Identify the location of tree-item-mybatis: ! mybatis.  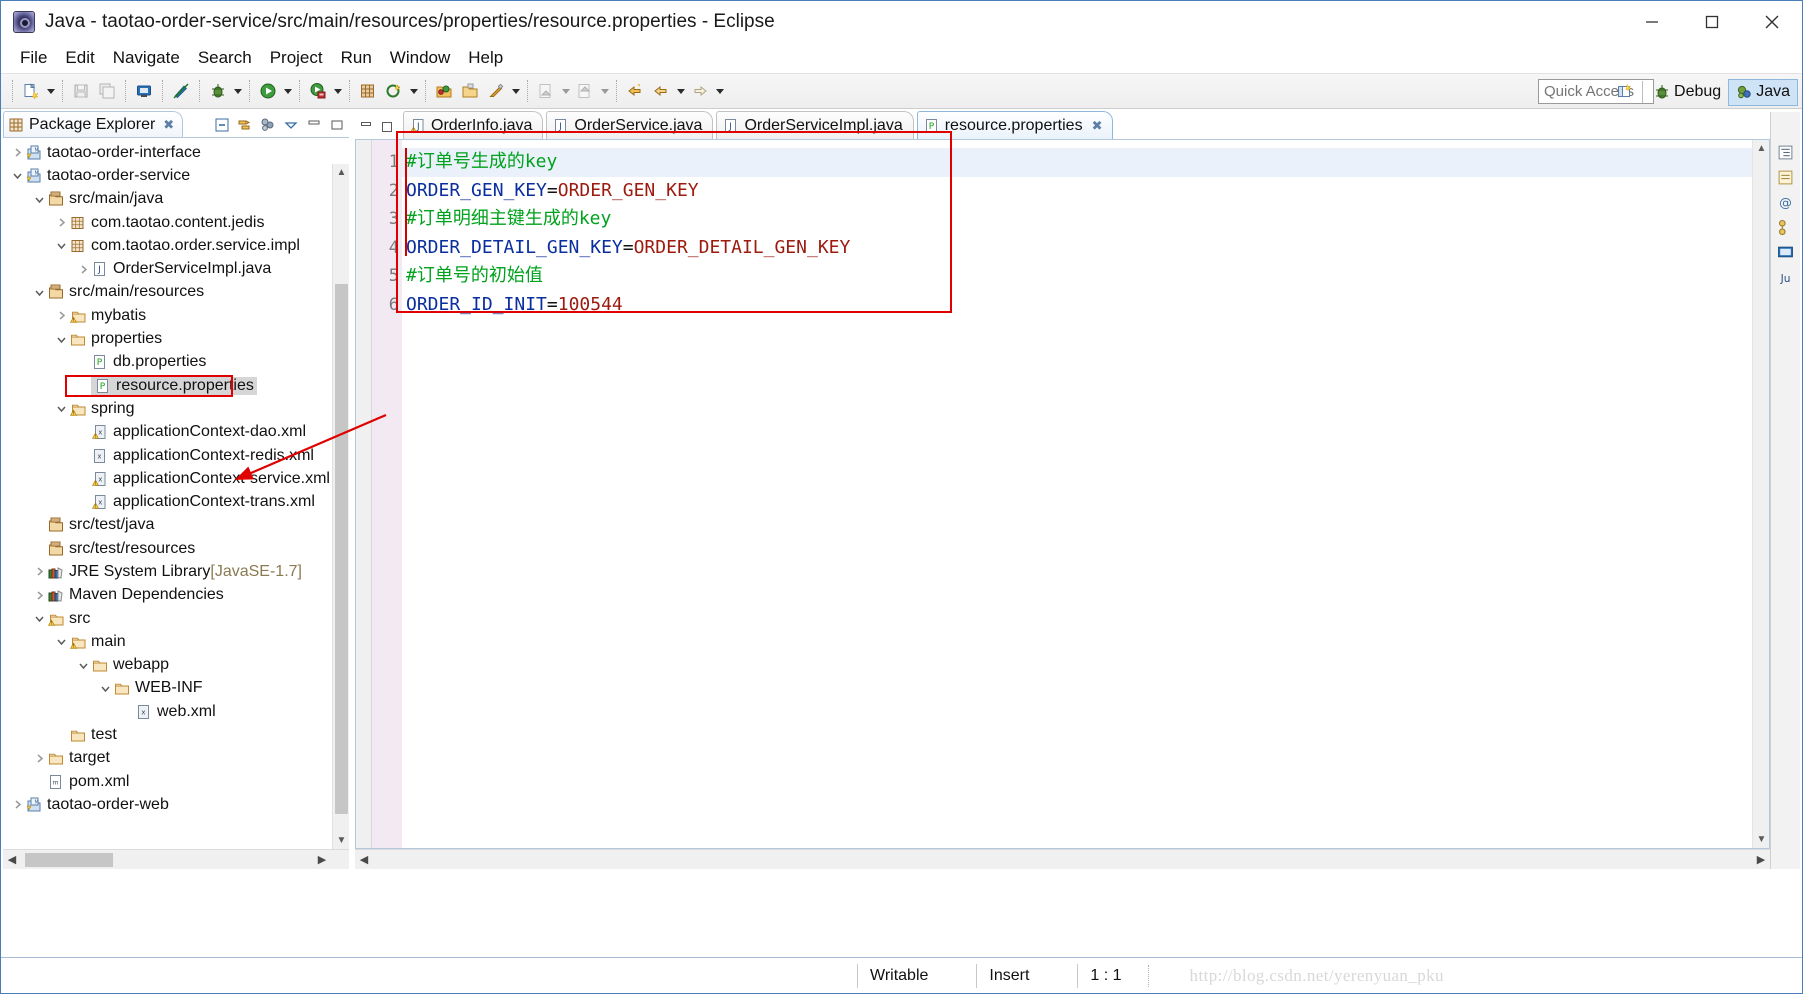
(176, 315).